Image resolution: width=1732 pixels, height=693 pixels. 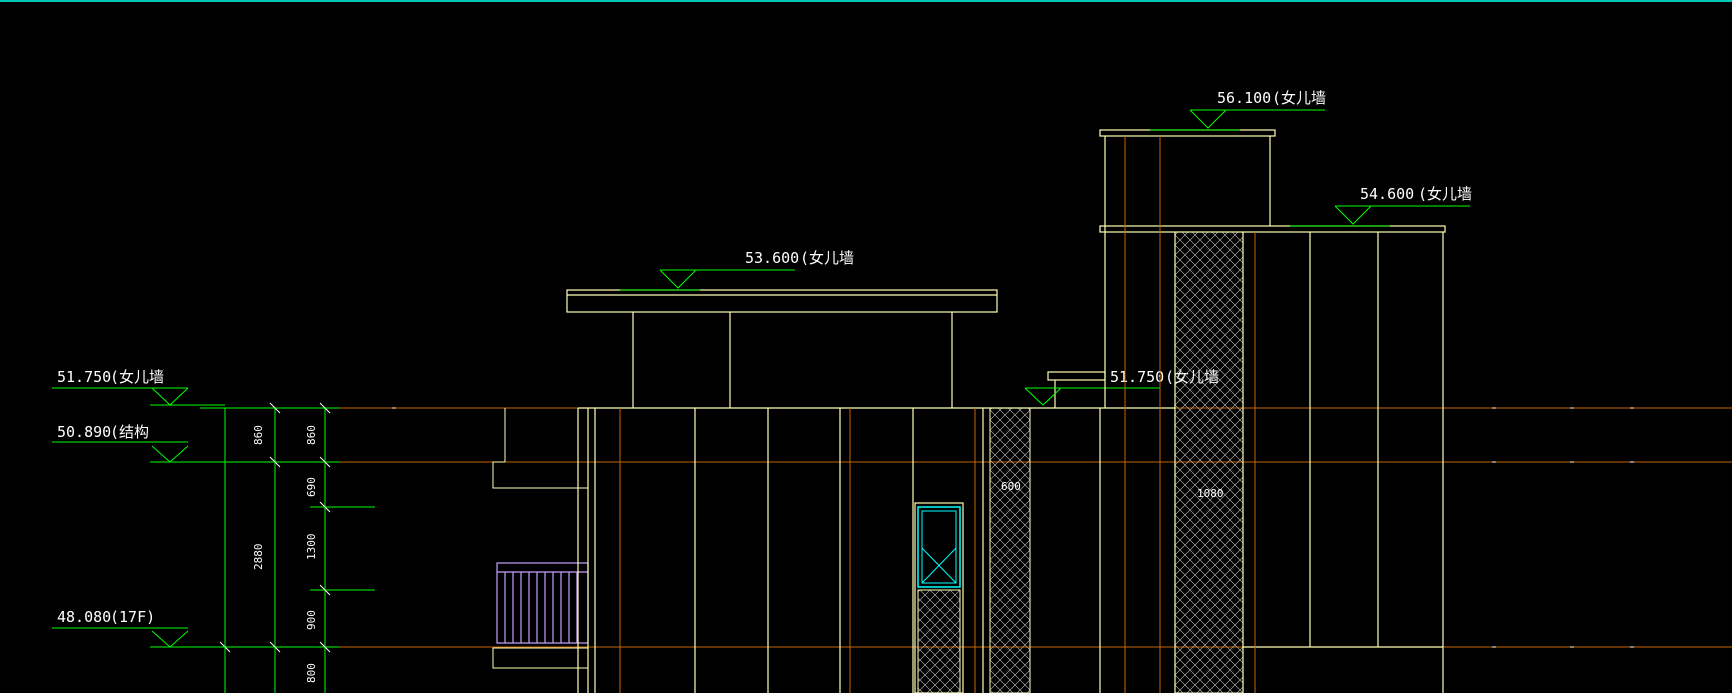 What do you see at coordinates (1209, 462) in the screenshot?
I see `hatched-column-b` at bounding box center [1209, 462].